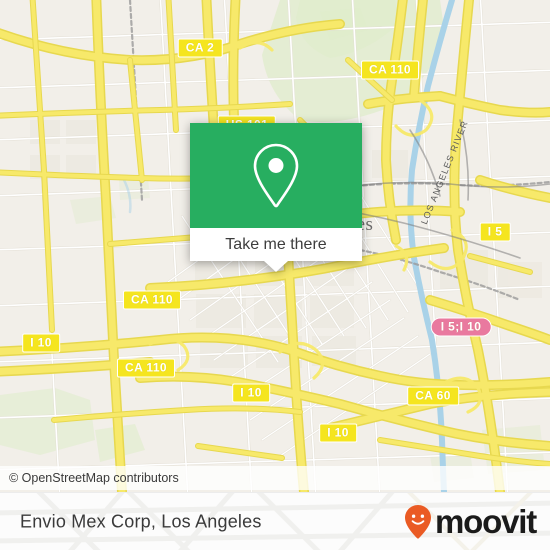 The height and width of the screenshot is (550, 550). What do you see at coordinates (146, 368) in the screenshot?
I see `shield-ca-110-south: CA 110` at bounding box center [146, 368].